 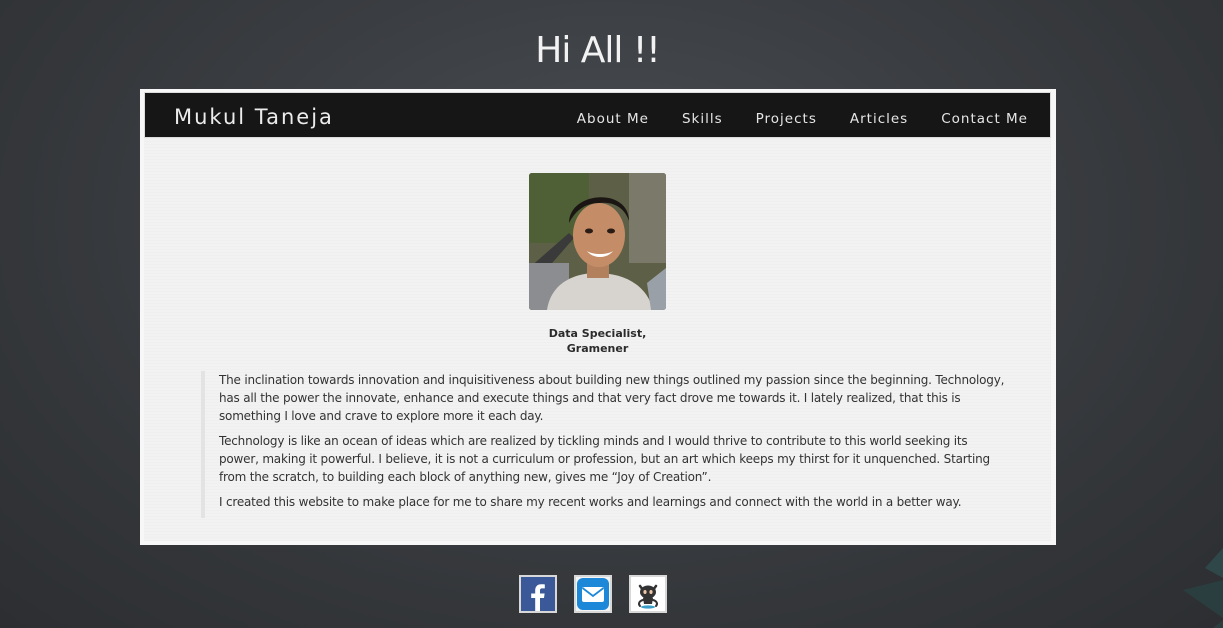 I want to click on profile-photo-illustration, so click(x=597, y=241).